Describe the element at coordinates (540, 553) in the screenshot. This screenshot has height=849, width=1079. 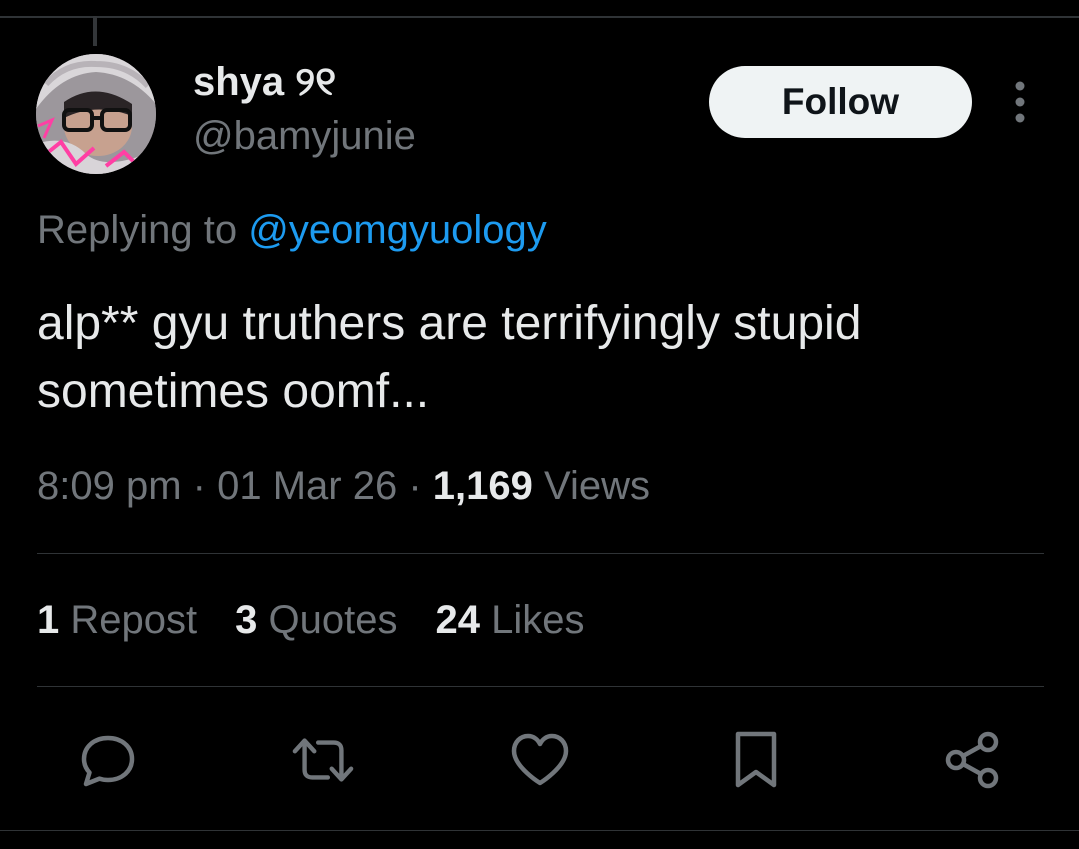
I see `stats-top-divider` at that location.